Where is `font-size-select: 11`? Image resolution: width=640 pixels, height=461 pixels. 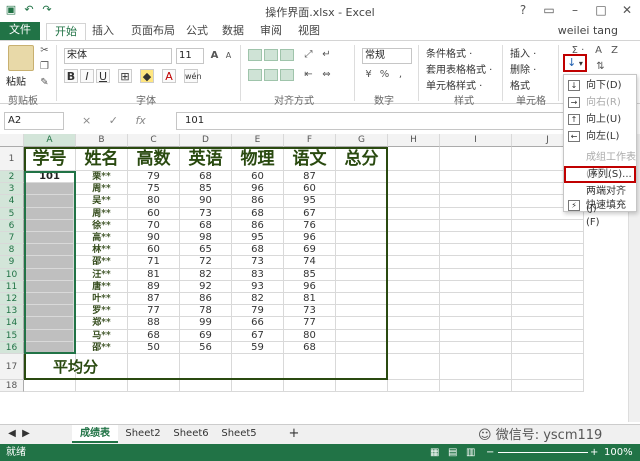
font-size-select: 11 is located at coordinates (190, 56).